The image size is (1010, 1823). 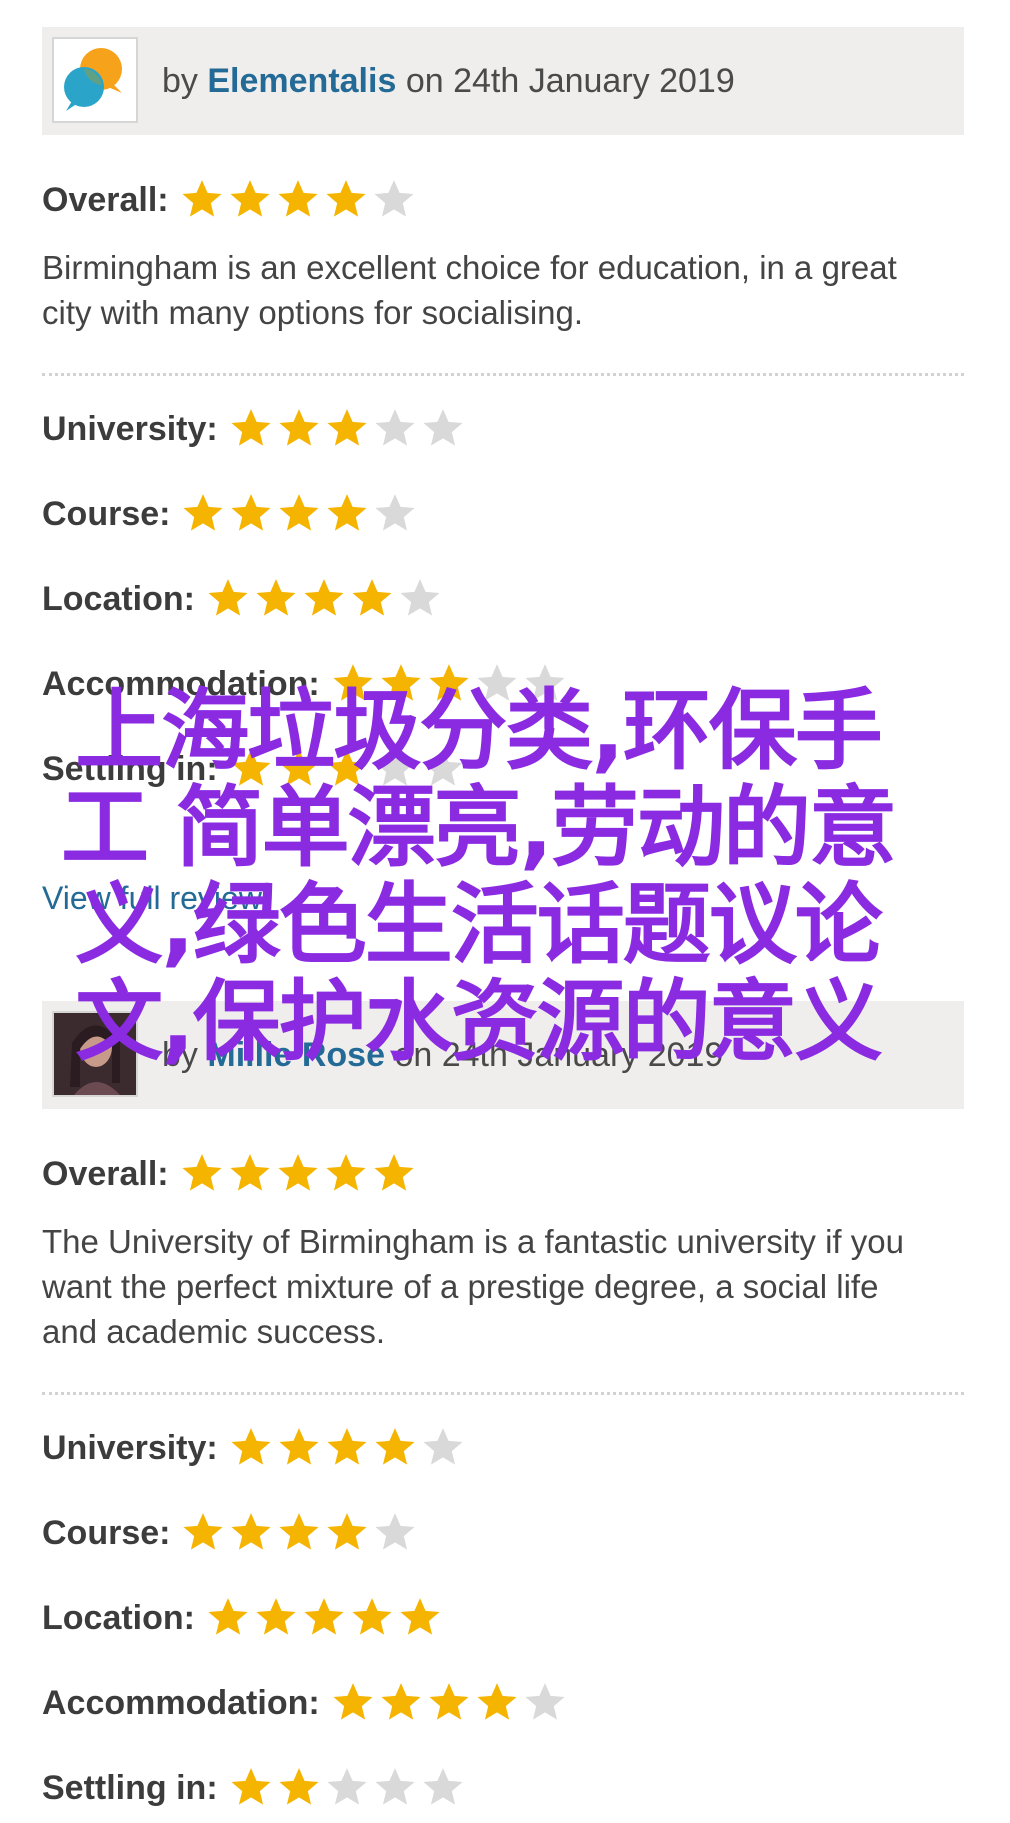 I want to click on review-byline: by Elementalis on 24th January 2019, so click(x=448, y=81).